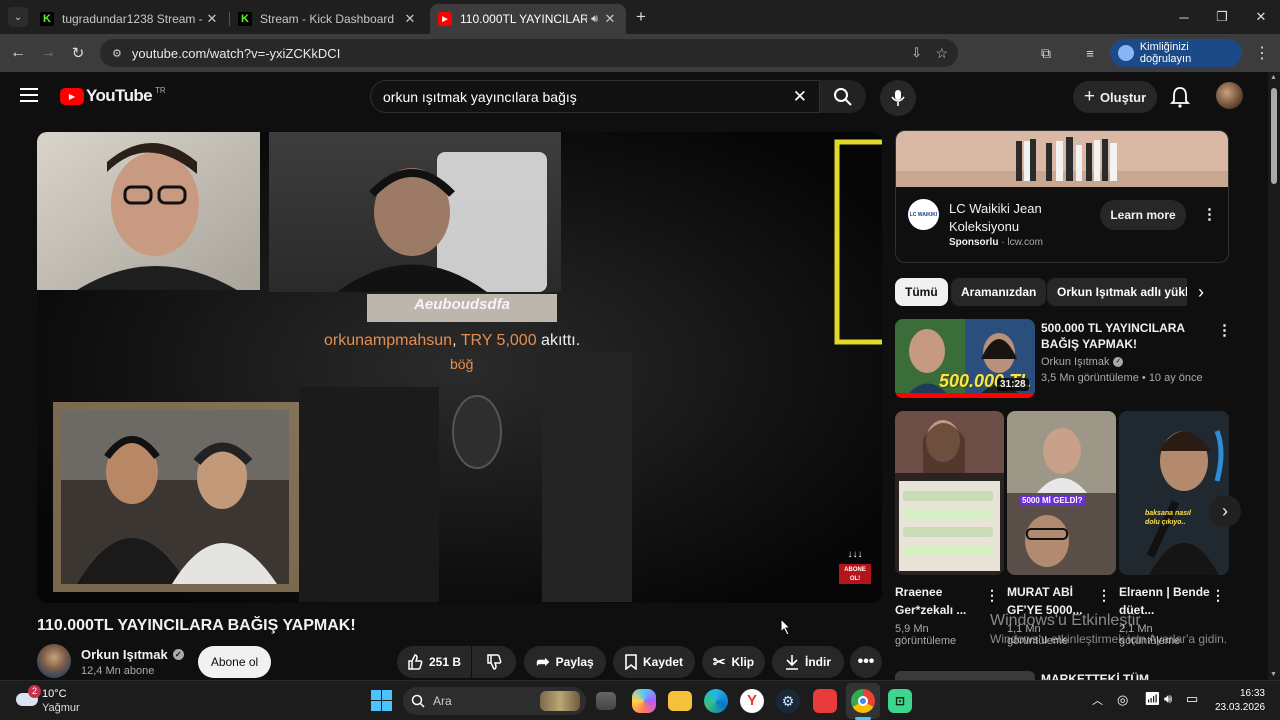 The image size is (1280, 720). I want to click on ad-menu-icon: ⋮, so click(1209, 214).